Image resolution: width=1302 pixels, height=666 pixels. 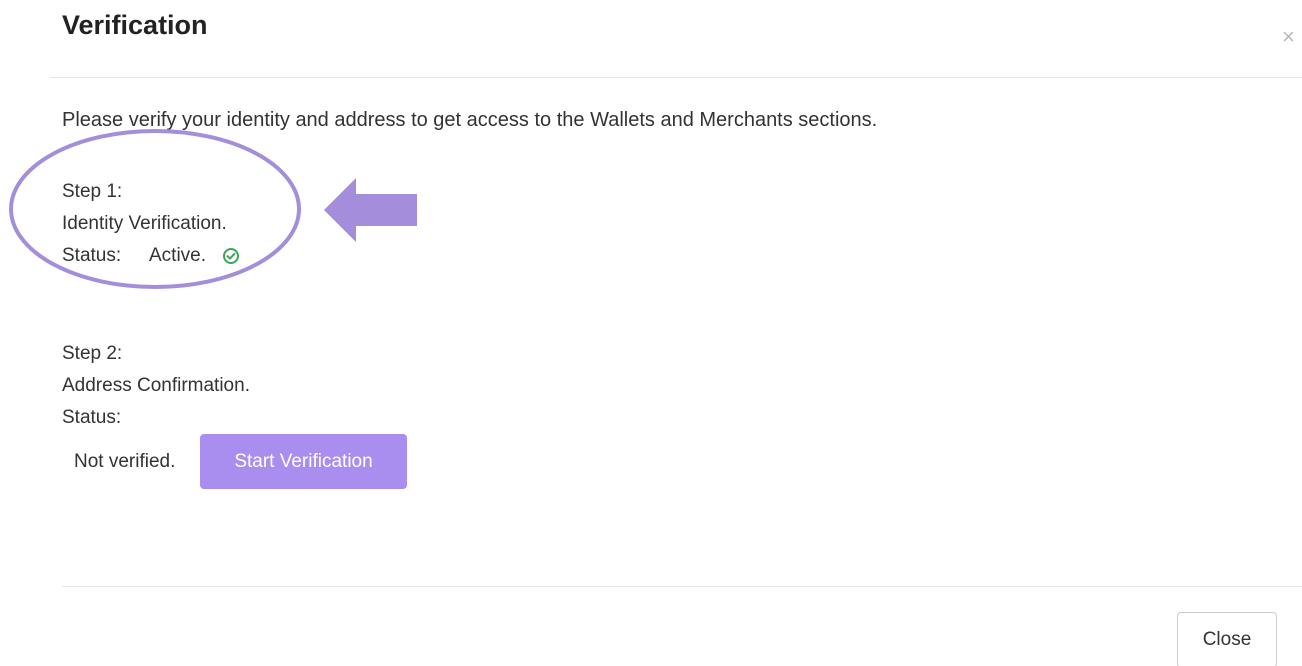 What do you see at coordinates (135, 25) in the screenshot?
I see `modal-title: Verification` at bounding box center [135, 25].